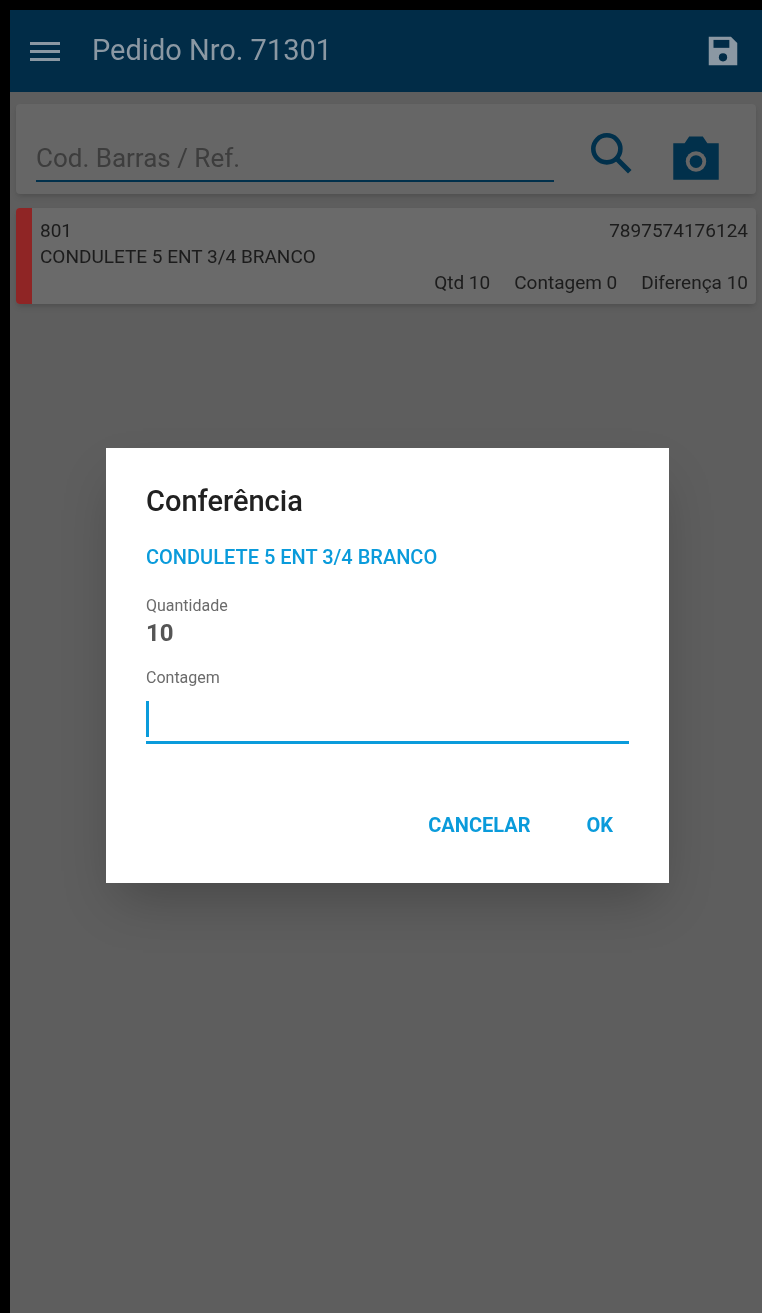 The image size is (762, 1313). I want to click on item-difference: Diferença 10, so click(694, 283).